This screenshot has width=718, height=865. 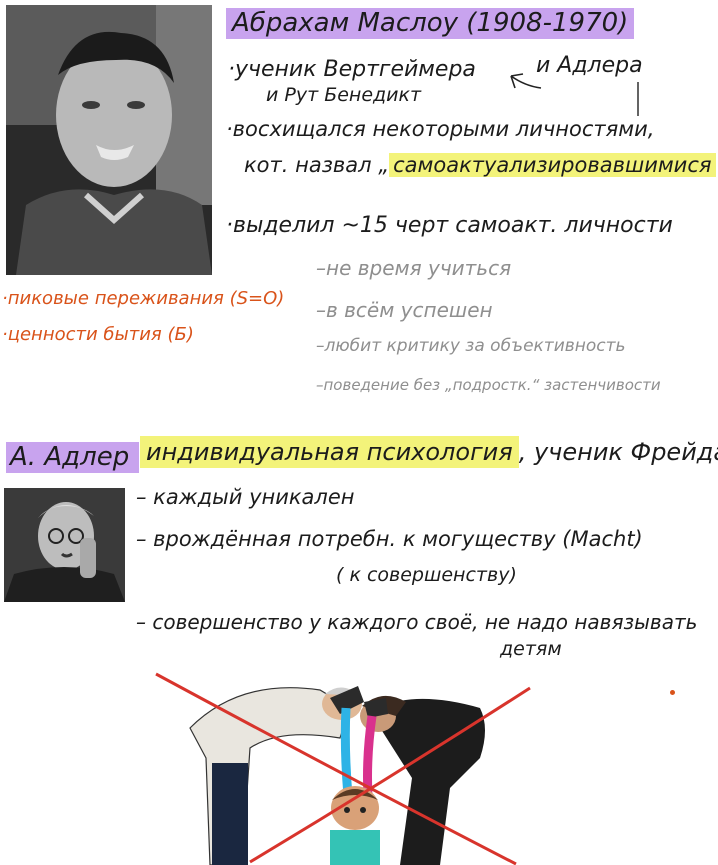 What do you see at coordinates (618, 452) in the screenshot?
I see `adler-school-tail: , ученик Фрейда` at bounding box center [618, 452].